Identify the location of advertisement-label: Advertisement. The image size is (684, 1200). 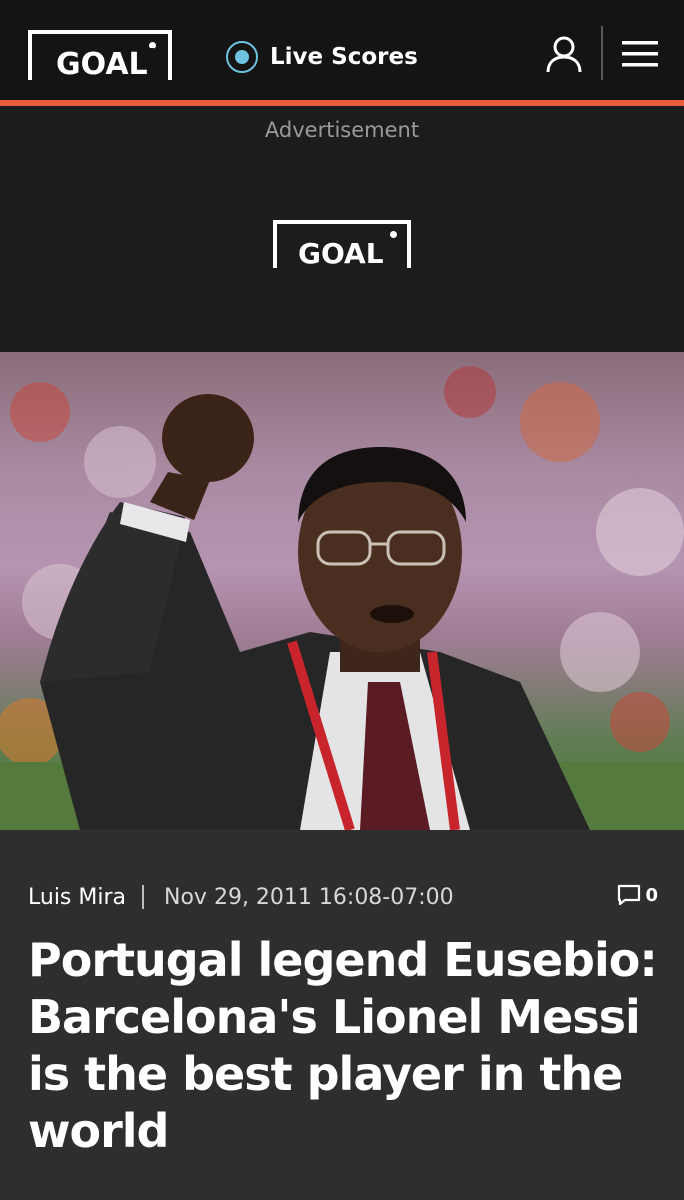
(342, 130).